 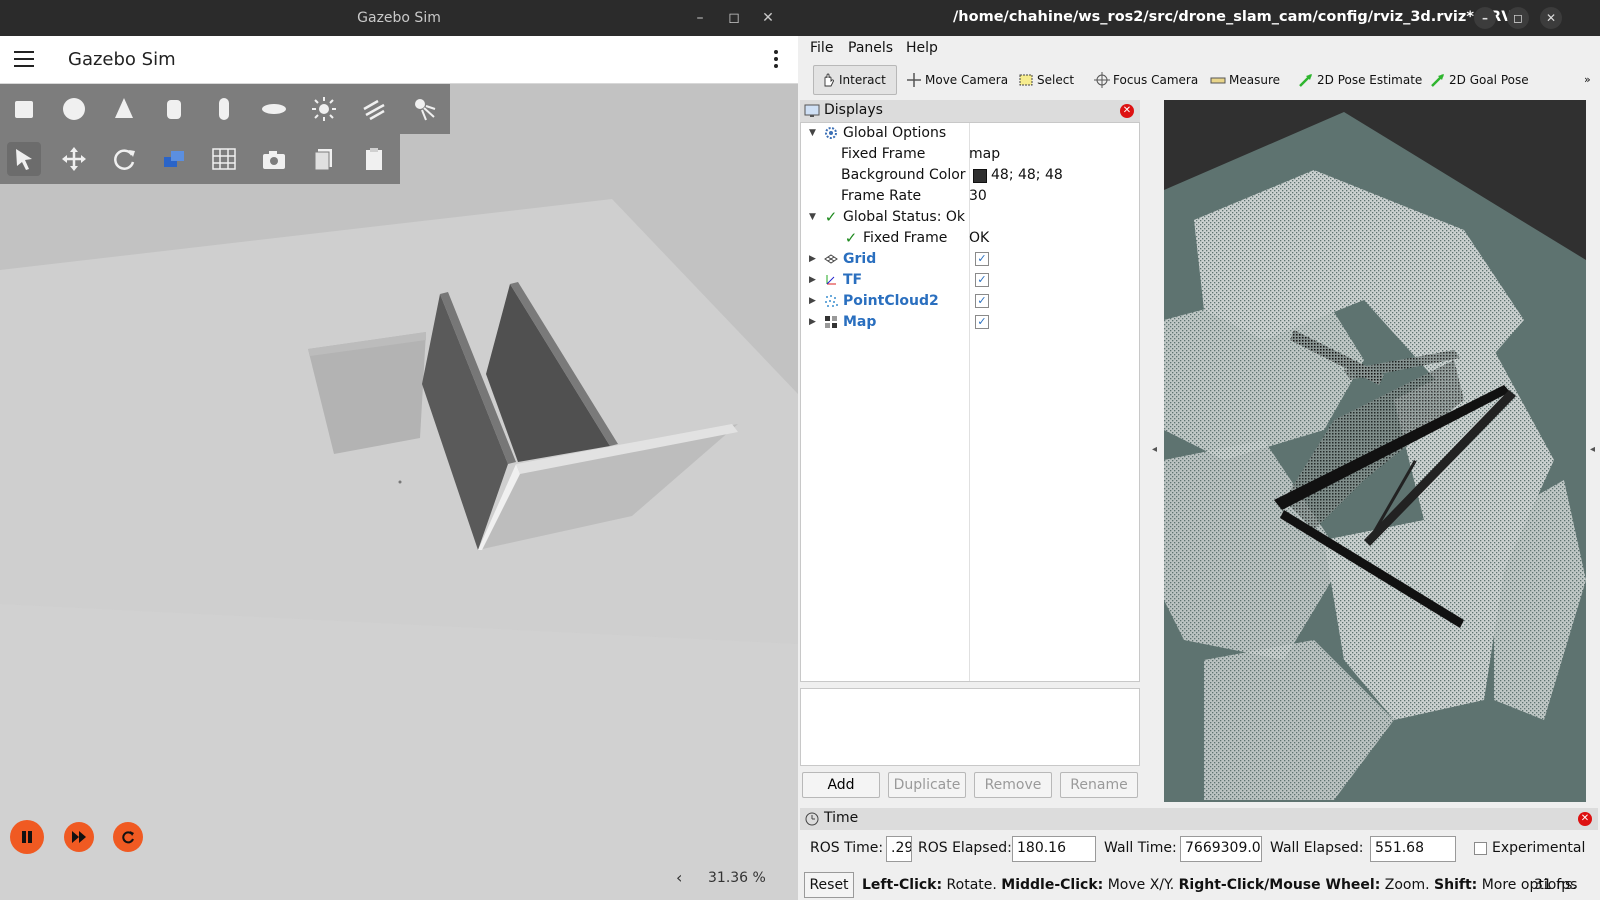 I want to click on scale-icon, so click(x=174, y=159).